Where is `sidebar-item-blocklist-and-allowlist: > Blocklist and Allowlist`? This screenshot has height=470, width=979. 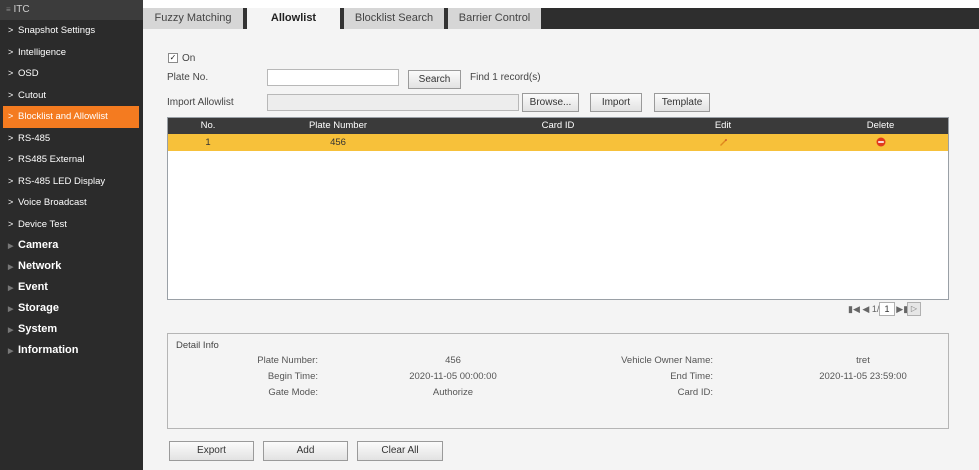 sidebar-item-blocklist-and-allowlist: > Blocklist and Allowlist is located at coordinates (71, 117).